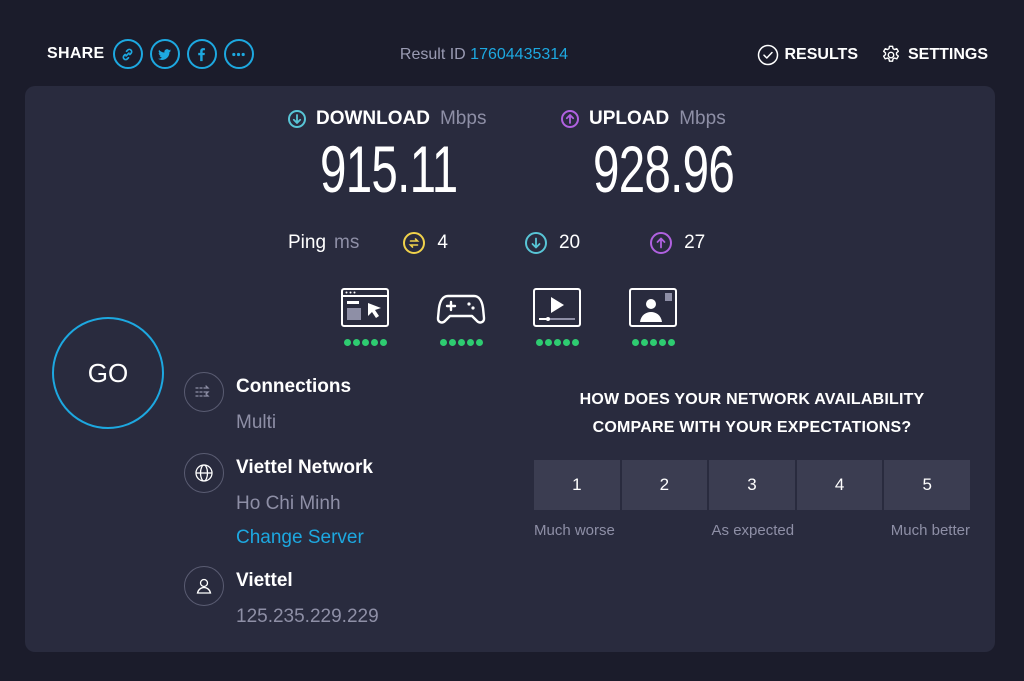  Describe the element at coordinates (304, 538) in the screenshot. I see `change-server-link: Change Server` at that location.